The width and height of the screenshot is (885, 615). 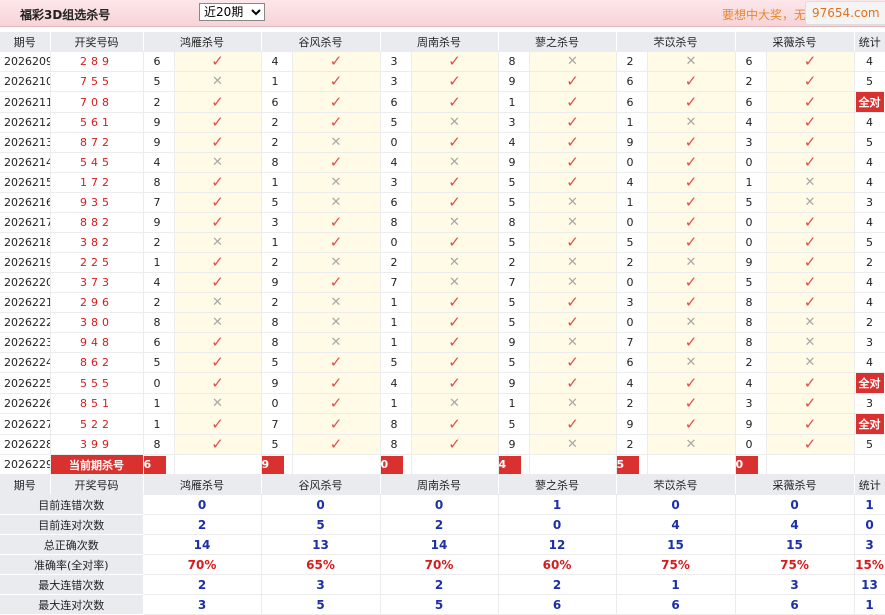 What do you see at coordinates (97, 122) in the screenshot?
I see `draw-numbers-cell: 561` at bounding box center [97, 122].